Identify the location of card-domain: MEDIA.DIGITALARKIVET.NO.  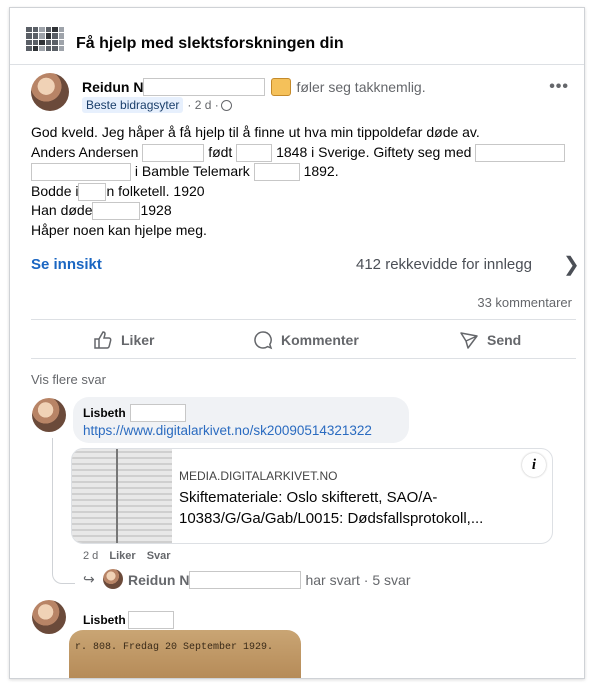
(258, 476).